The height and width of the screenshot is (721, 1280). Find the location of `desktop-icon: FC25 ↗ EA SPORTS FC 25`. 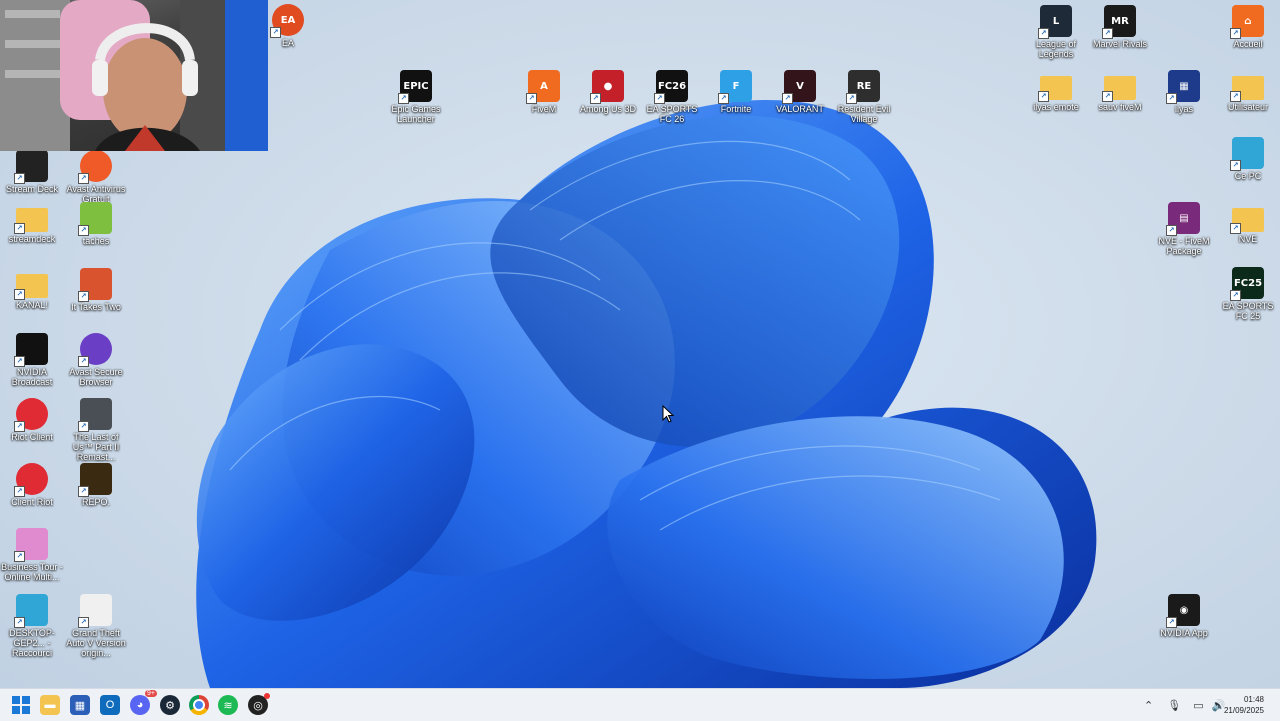

desktop-icon: FC25 ↗ EA SPORTS FC 25 is located at coordinates (1248, 294).